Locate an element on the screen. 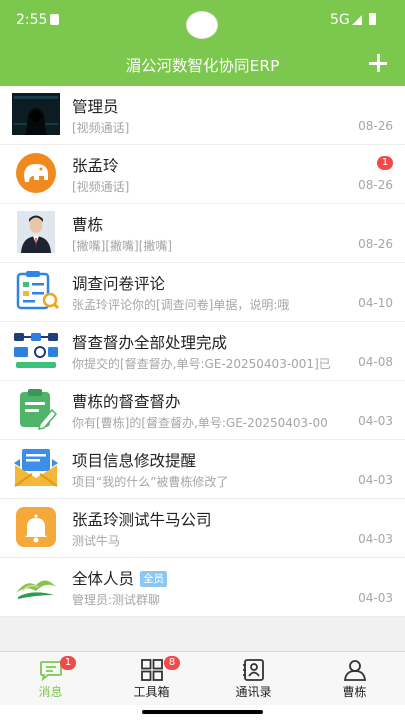  bell-icon is located at coordinates (36, 527).